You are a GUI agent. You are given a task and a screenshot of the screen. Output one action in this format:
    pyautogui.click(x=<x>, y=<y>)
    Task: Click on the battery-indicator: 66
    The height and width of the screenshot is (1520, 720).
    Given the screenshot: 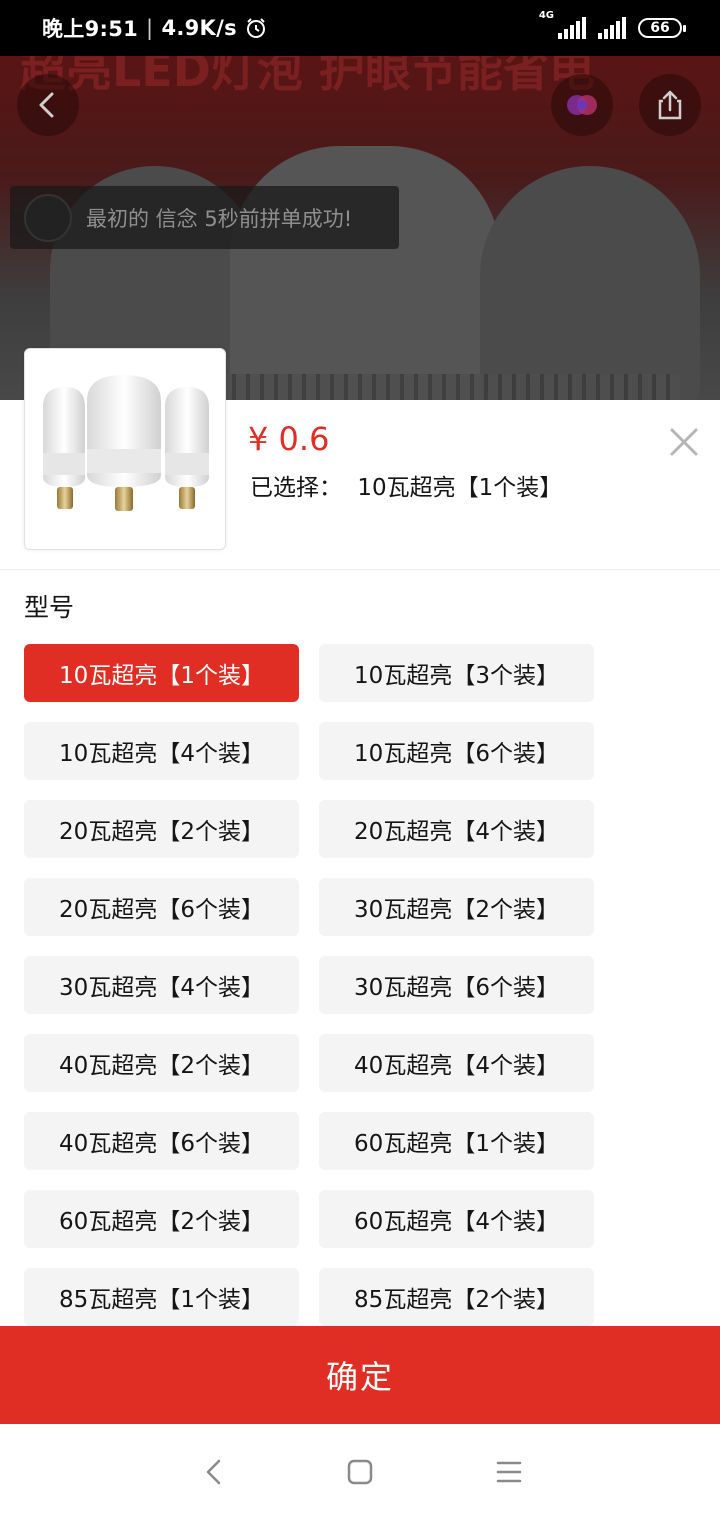 What is the action you would take?
    pyautogui.click(x=662, y=28)
    